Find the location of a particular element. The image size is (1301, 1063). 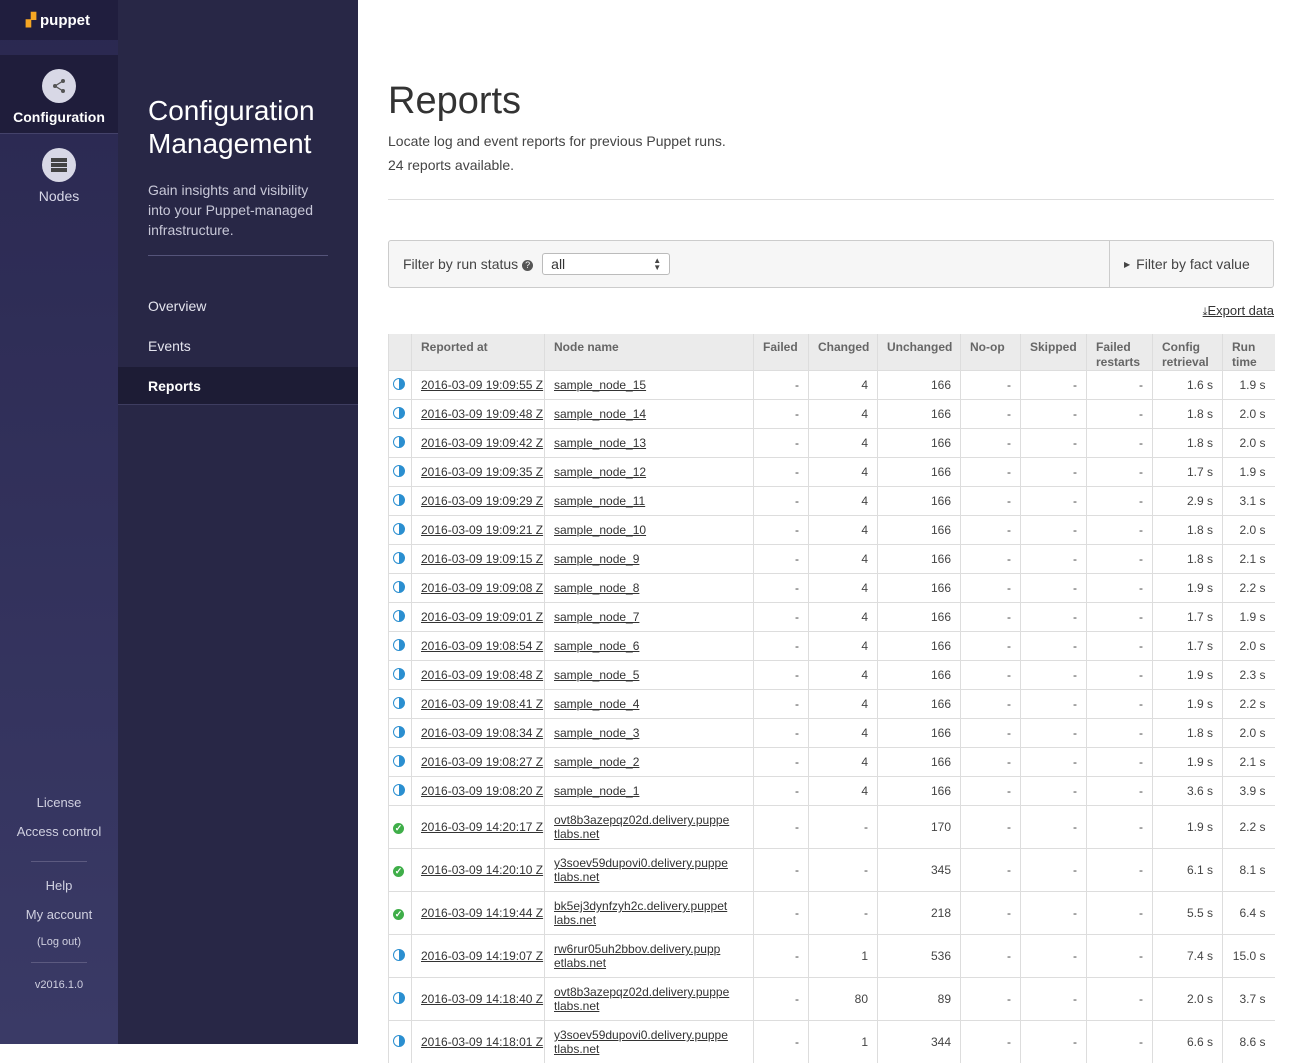

report-link: 2016-03-09 19:09:42 Z is located at coordinates (482, 443).